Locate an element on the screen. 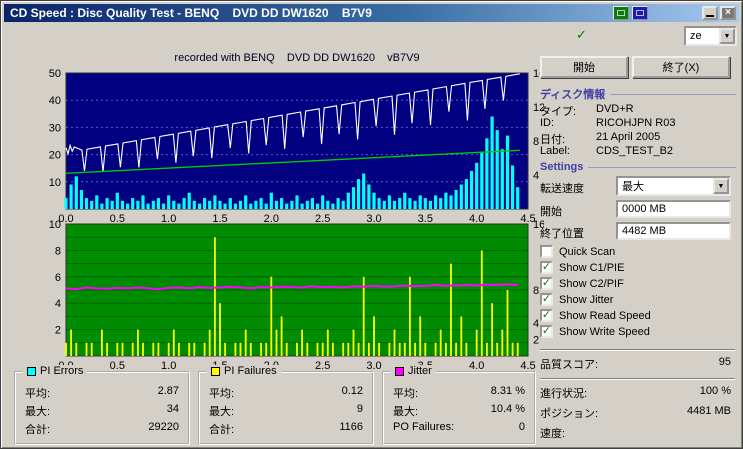  stat-value: 34 is located at coordinates (172, 409).